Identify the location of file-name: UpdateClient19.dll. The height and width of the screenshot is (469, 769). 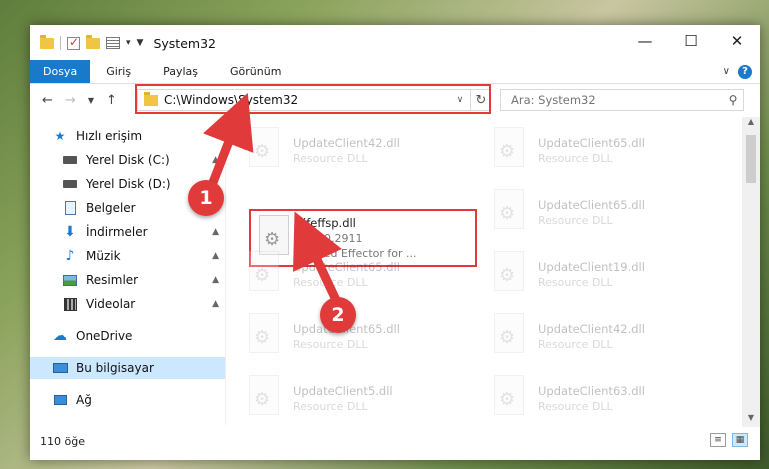
(591, 266).